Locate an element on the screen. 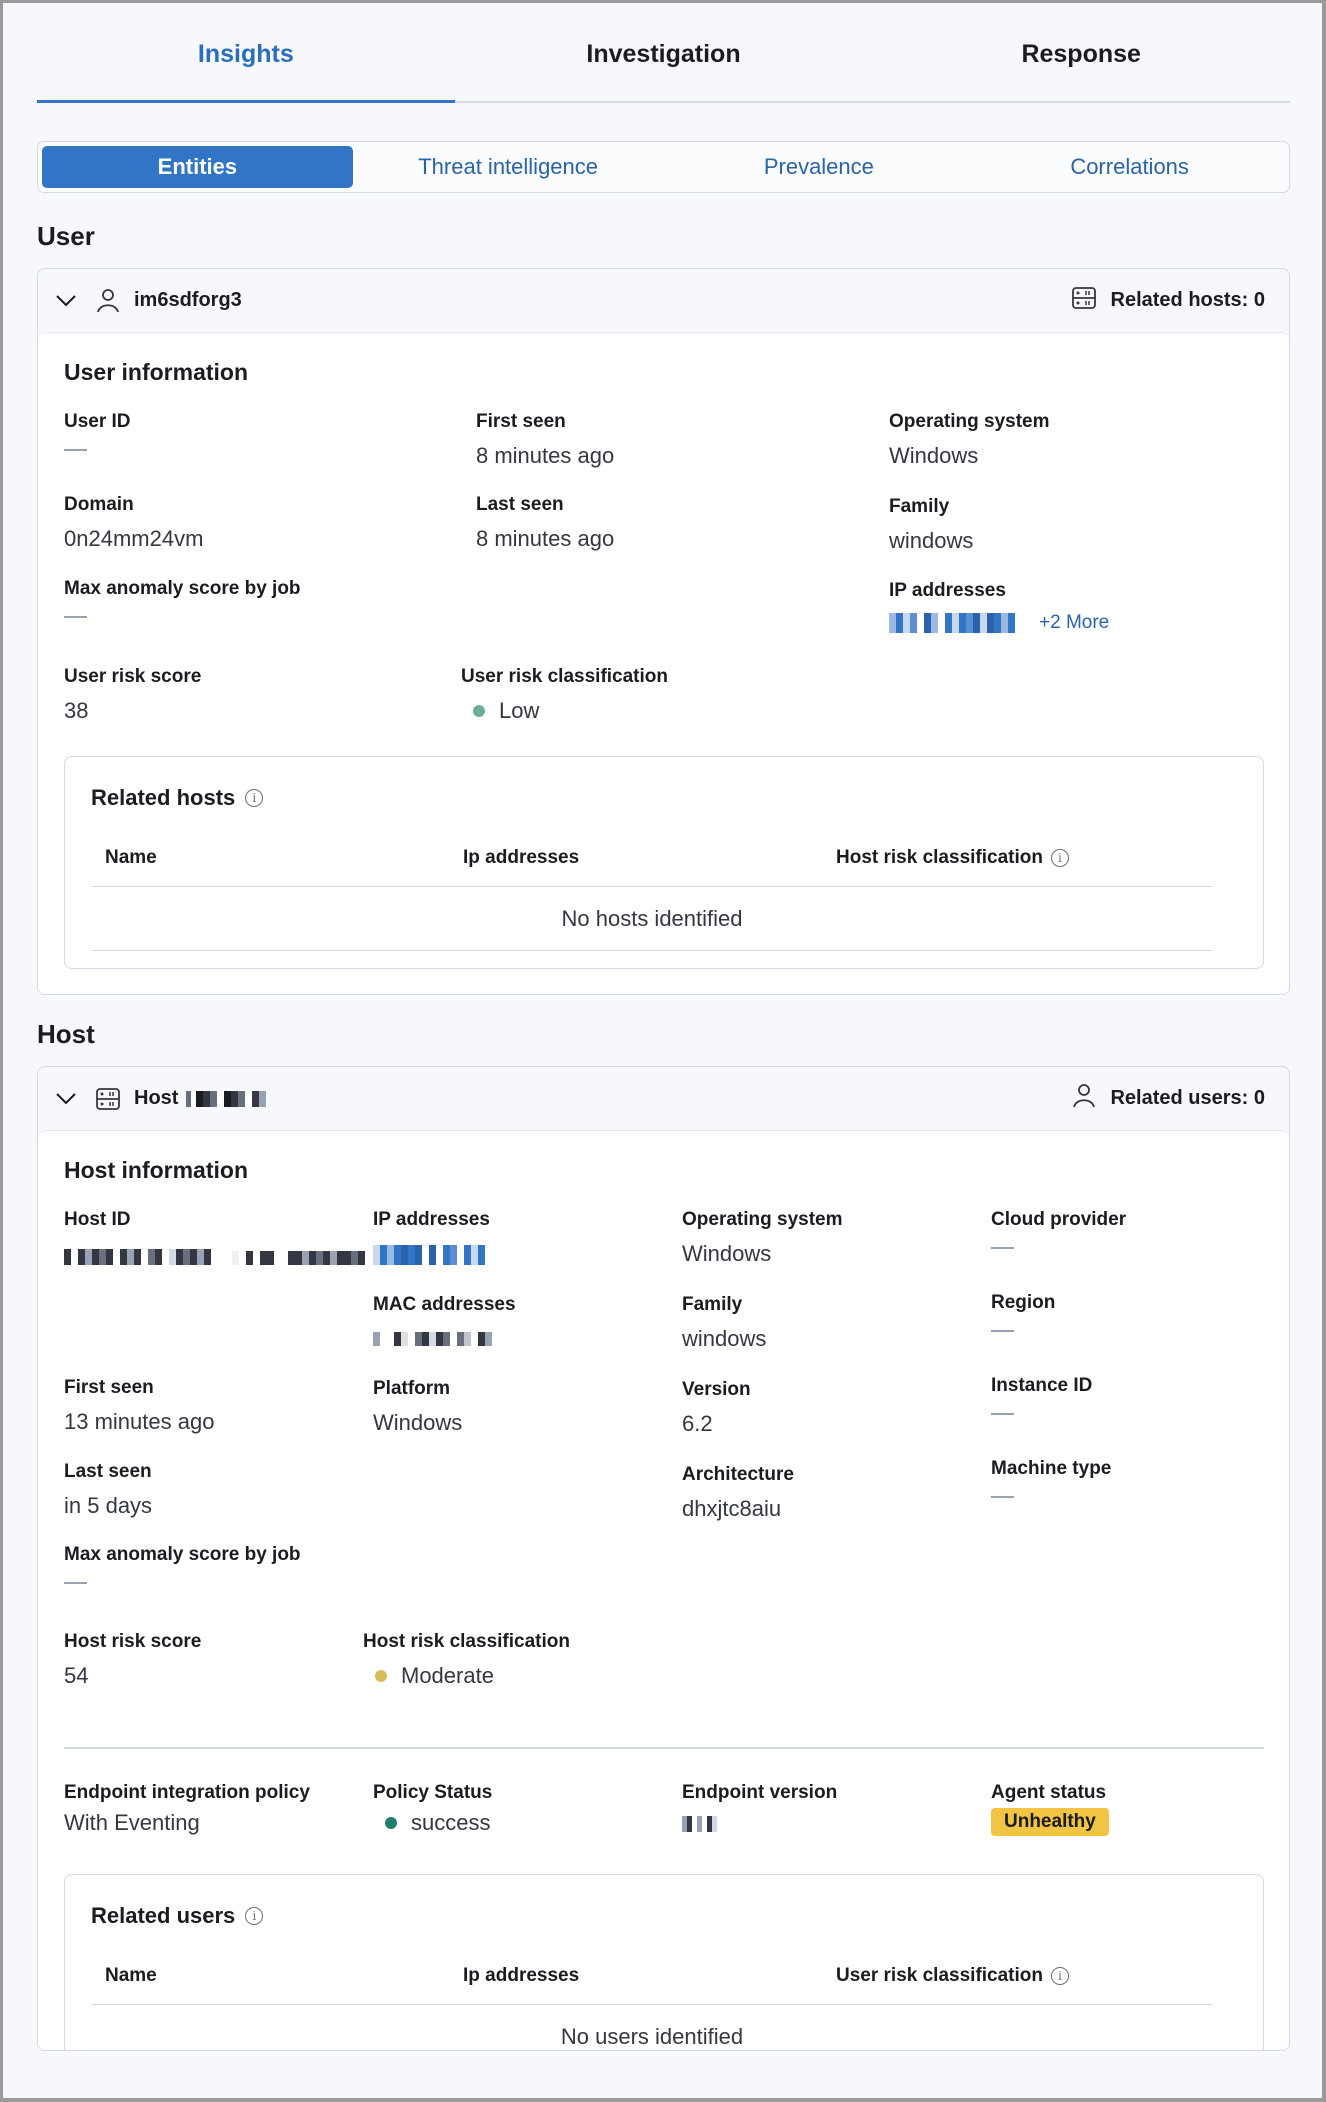  field-first-seen: First seen 8 minutes ago is located at coordinates (545, 439).